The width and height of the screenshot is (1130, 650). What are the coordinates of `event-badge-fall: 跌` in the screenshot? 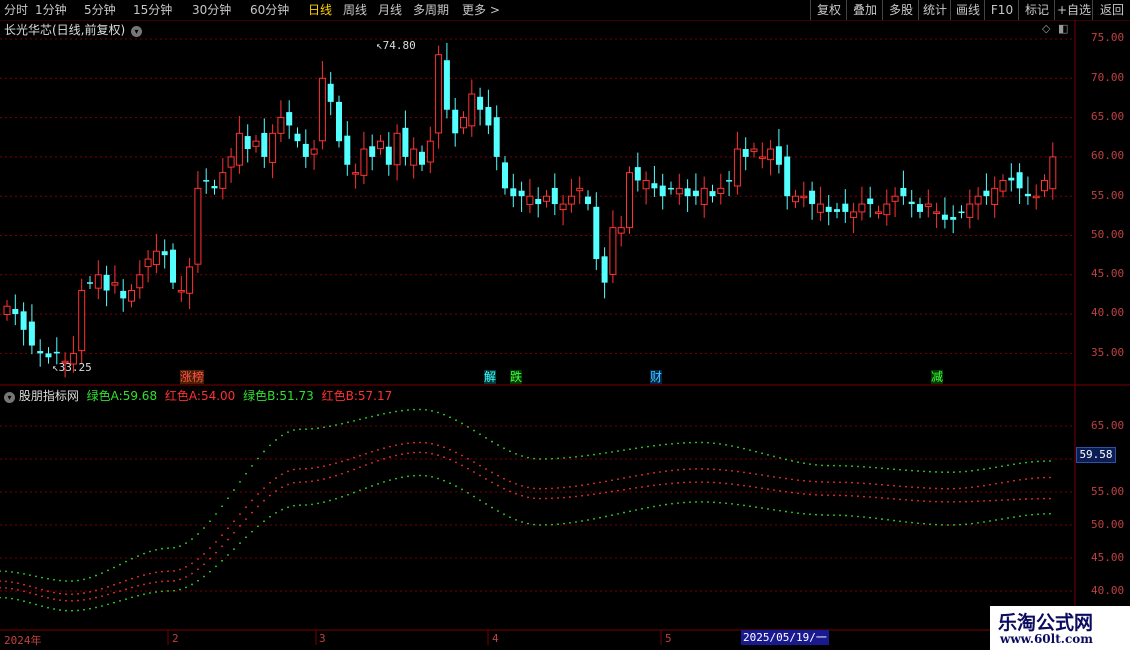 It's located at (516, 377).